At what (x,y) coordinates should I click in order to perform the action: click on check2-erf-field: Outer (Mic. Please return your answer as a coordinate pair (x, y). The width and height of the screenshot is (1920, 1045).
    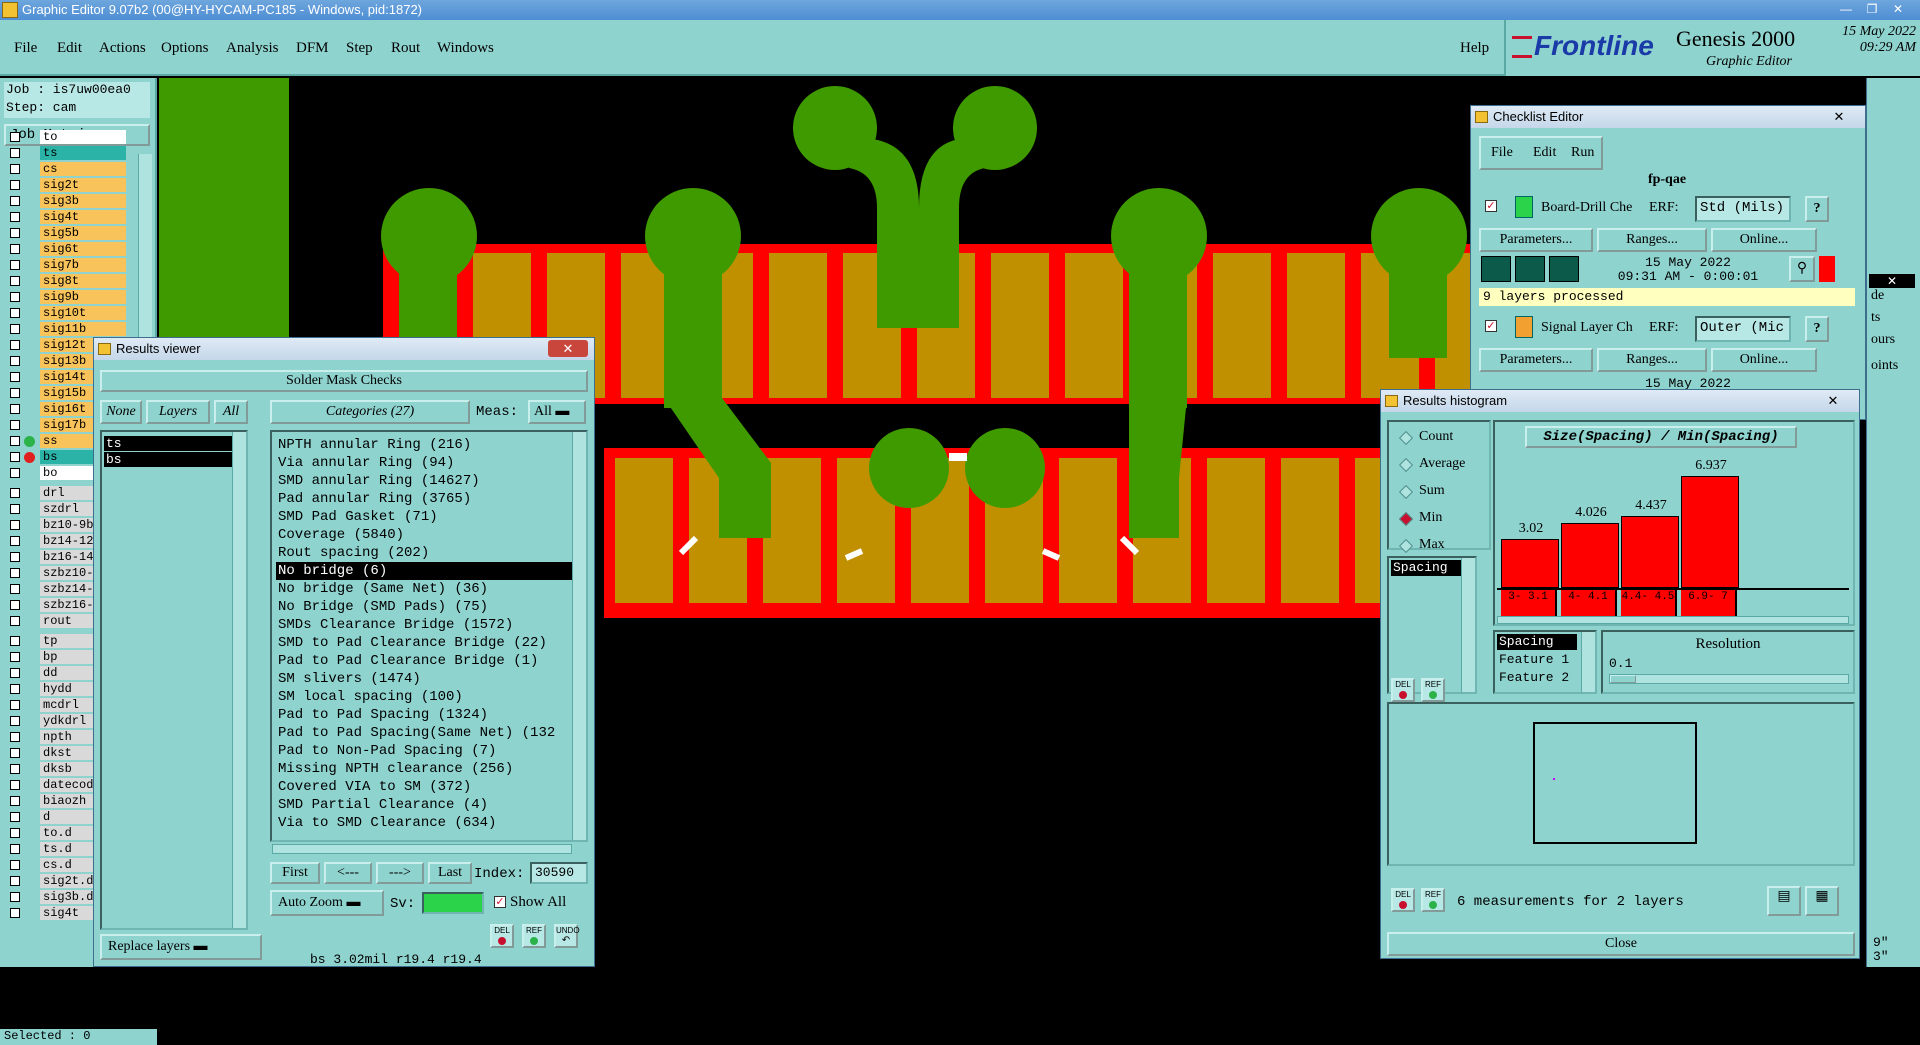
    Looking at the image, I should click on (1743, 329).